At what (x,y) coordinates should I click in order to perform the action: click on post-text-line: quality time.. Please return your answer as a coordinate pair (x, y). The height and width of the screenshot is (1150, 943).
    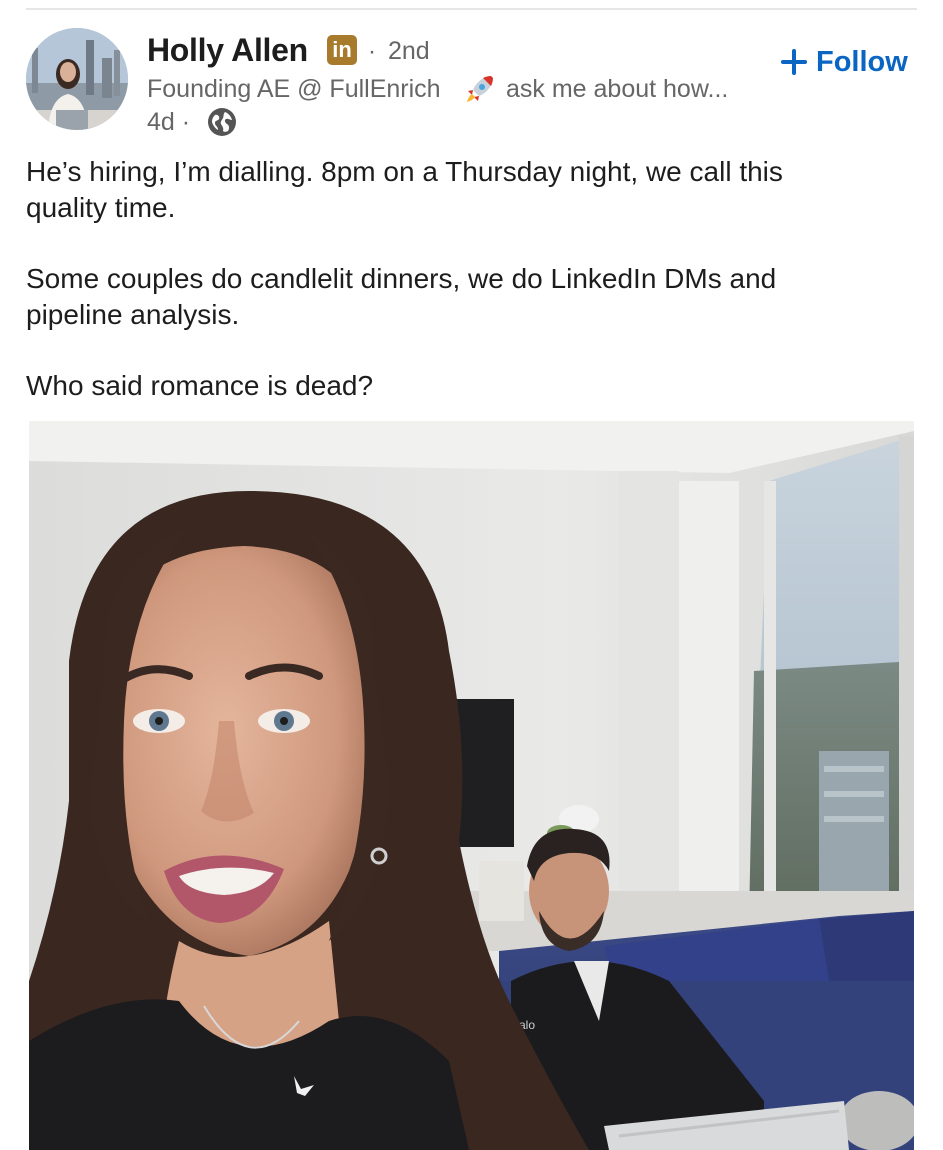
    Looking at the image, I should click on (101, 207).